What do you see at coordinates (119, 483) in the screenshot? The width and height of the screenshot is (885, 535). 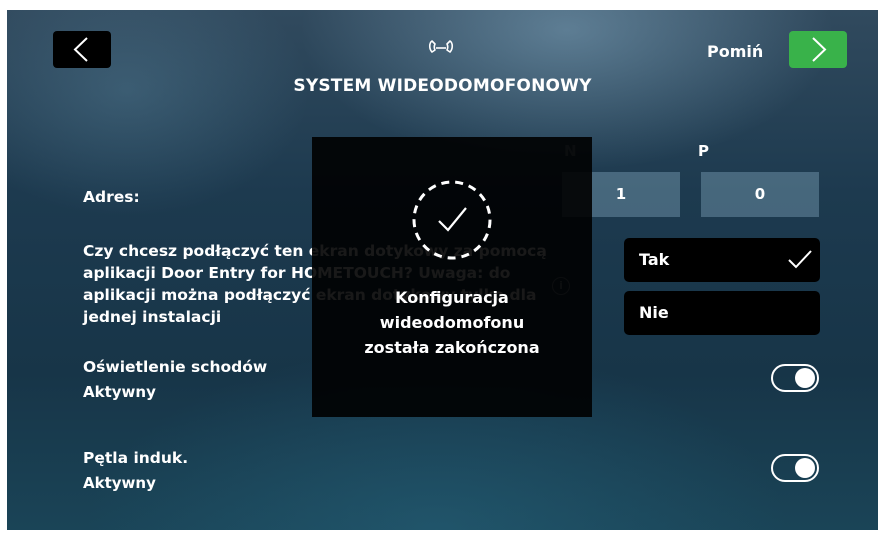 I see `induction-loop-status: Aktywny` at bounding box center [119, 483].